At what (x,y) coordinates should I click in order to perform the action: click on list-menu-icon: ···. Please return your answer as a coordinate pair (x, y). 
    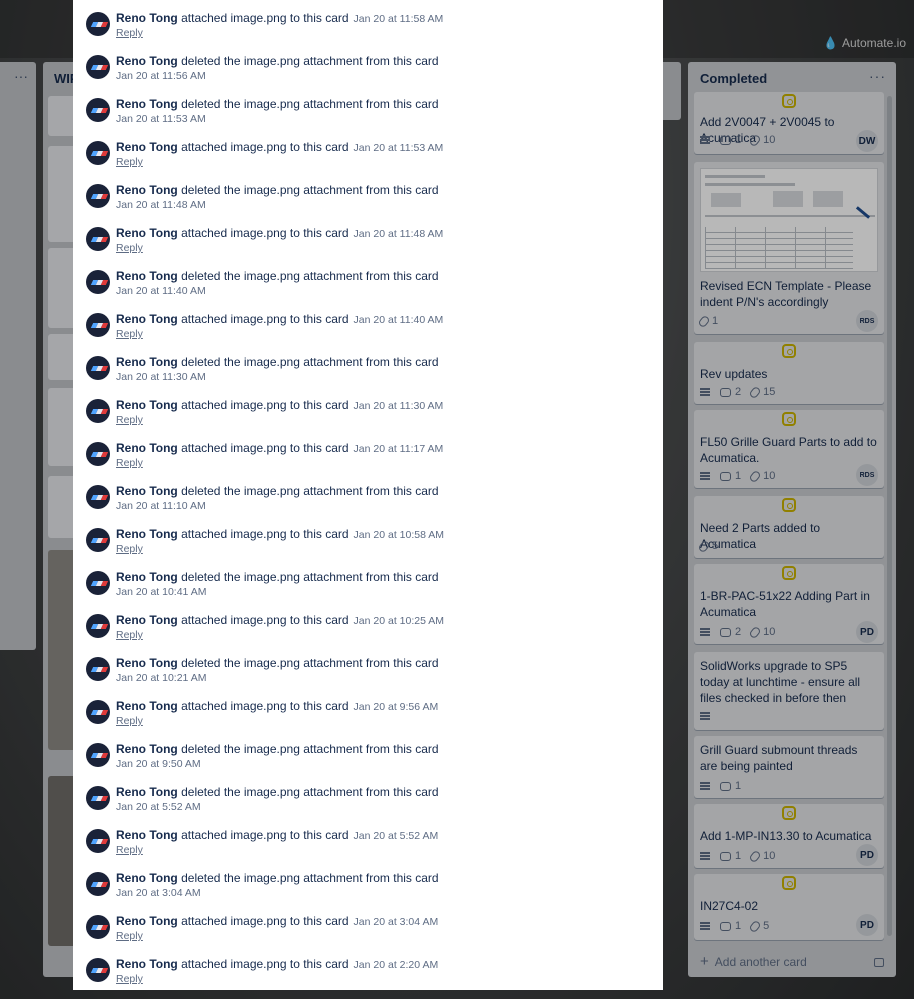
    Looking at the image, I should click on (877, 76).